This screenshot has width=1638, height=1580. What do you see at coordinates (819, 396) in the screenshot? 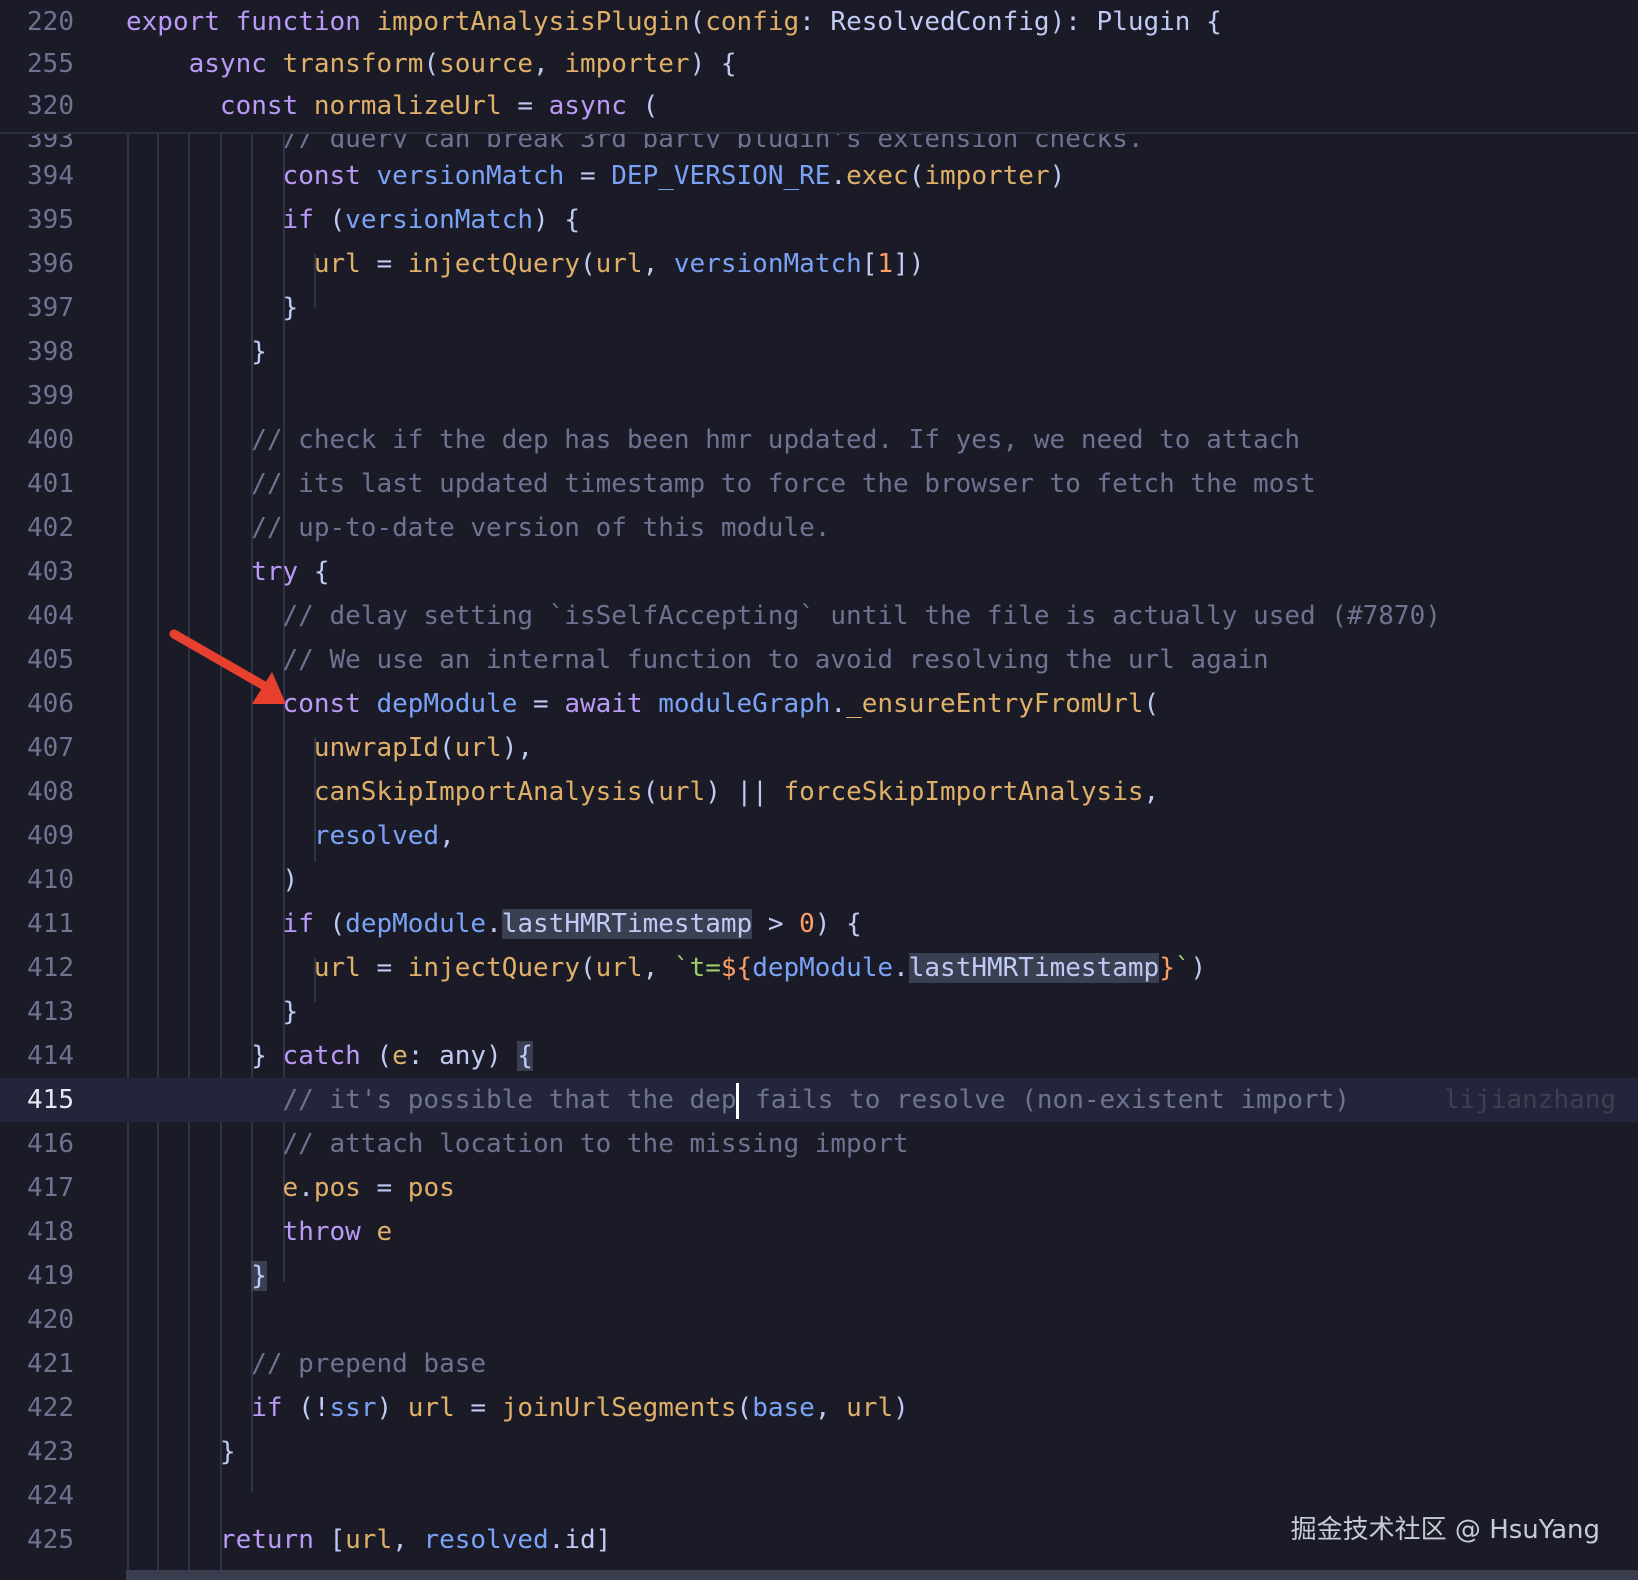
I see `code-line: 399` at bounding box center [819, 396].